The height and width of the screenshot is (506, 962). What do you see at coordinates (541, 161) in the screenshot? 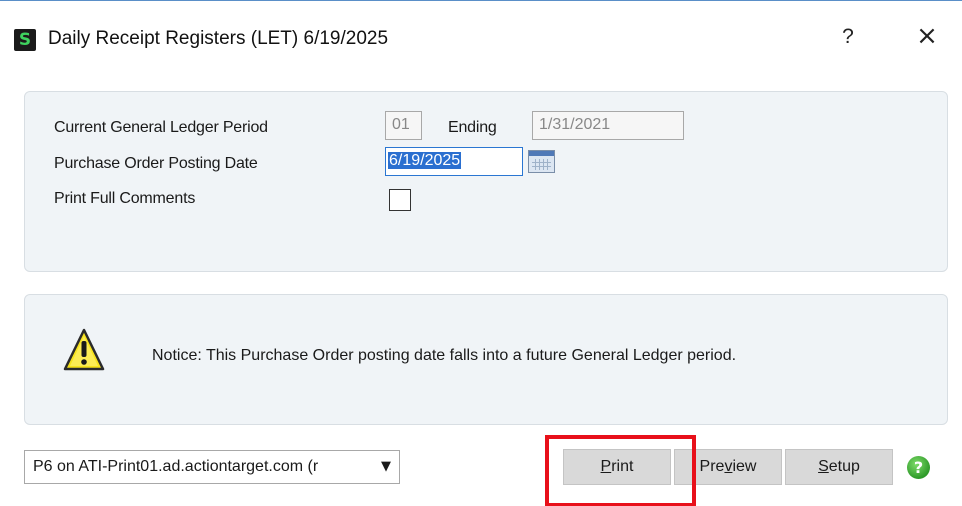
I see `calendar-icon` at bounding box center [541, 161].